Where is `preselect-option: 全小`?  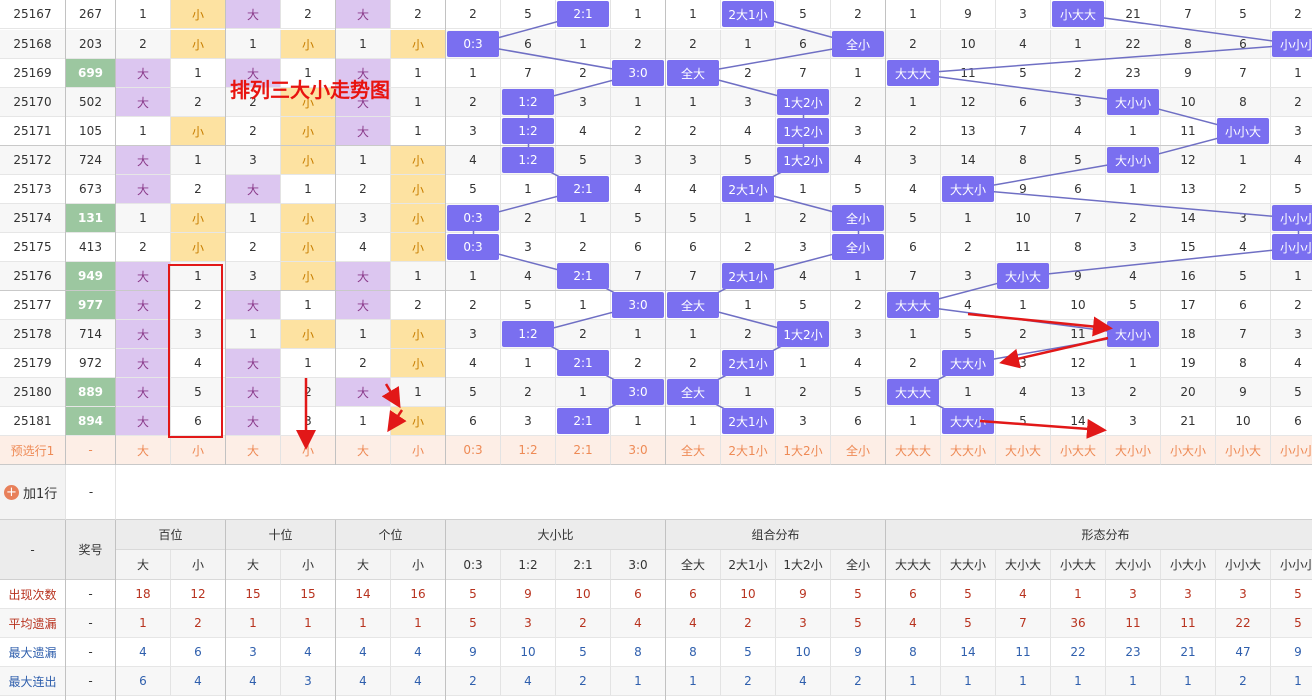
preselect-option: 全小 is located at coordinates (858, 450).